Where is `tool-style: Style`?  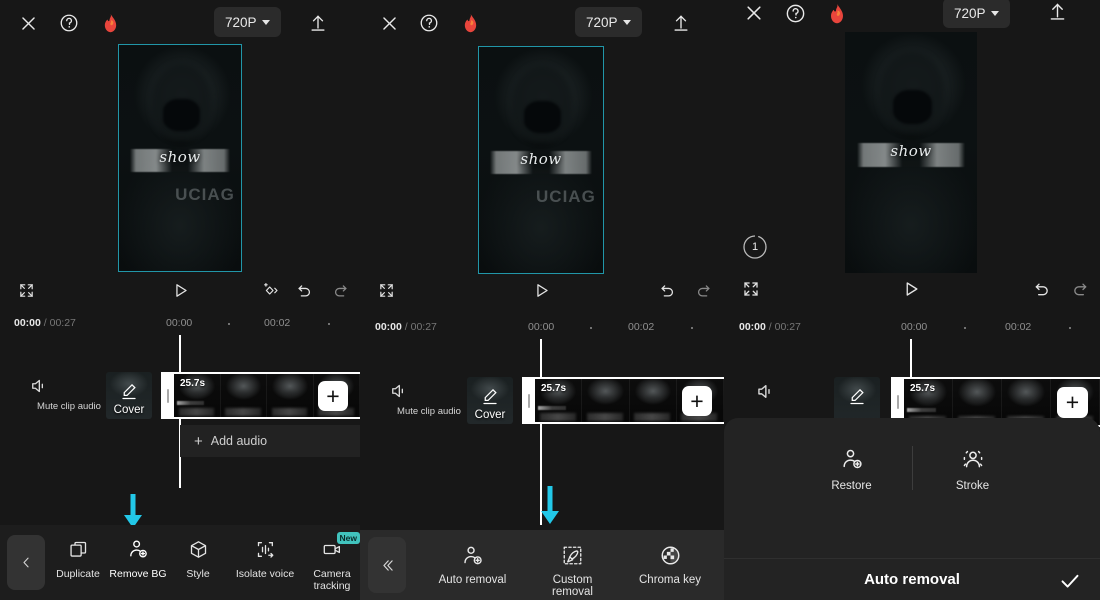 tool-style: Style is located at coordinates (198, 563).